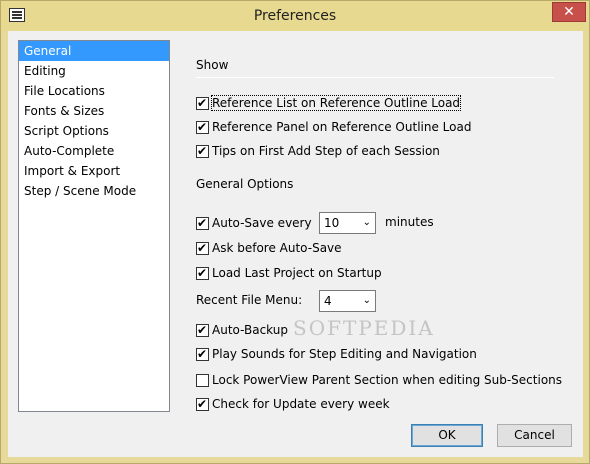 Image resolution: width=590 pixels, height=464 pixels. What do you see at coordinates (569, 12) in the screenshot?
I see `close-button: ✕` at bounding box center [569, 12].